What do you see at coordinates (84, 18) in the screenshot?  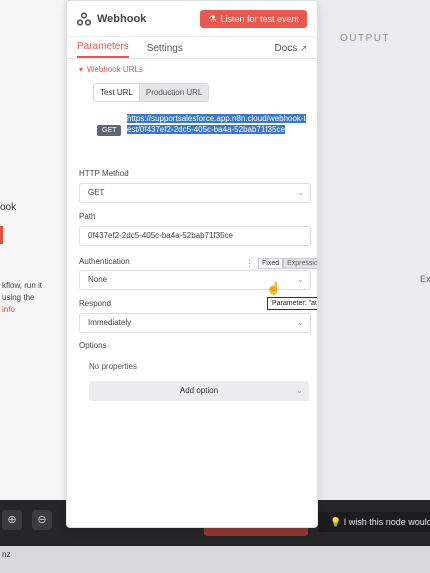 I see `webhook-icon` at bounding box center [84, 18].